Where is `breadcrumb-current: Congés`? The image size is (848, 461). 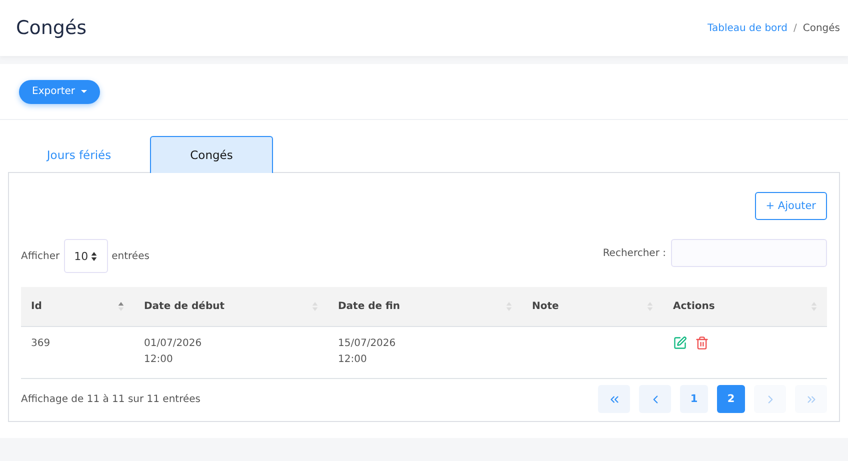 breadcrumb-current: Congés is located at coordinates (821, 28).